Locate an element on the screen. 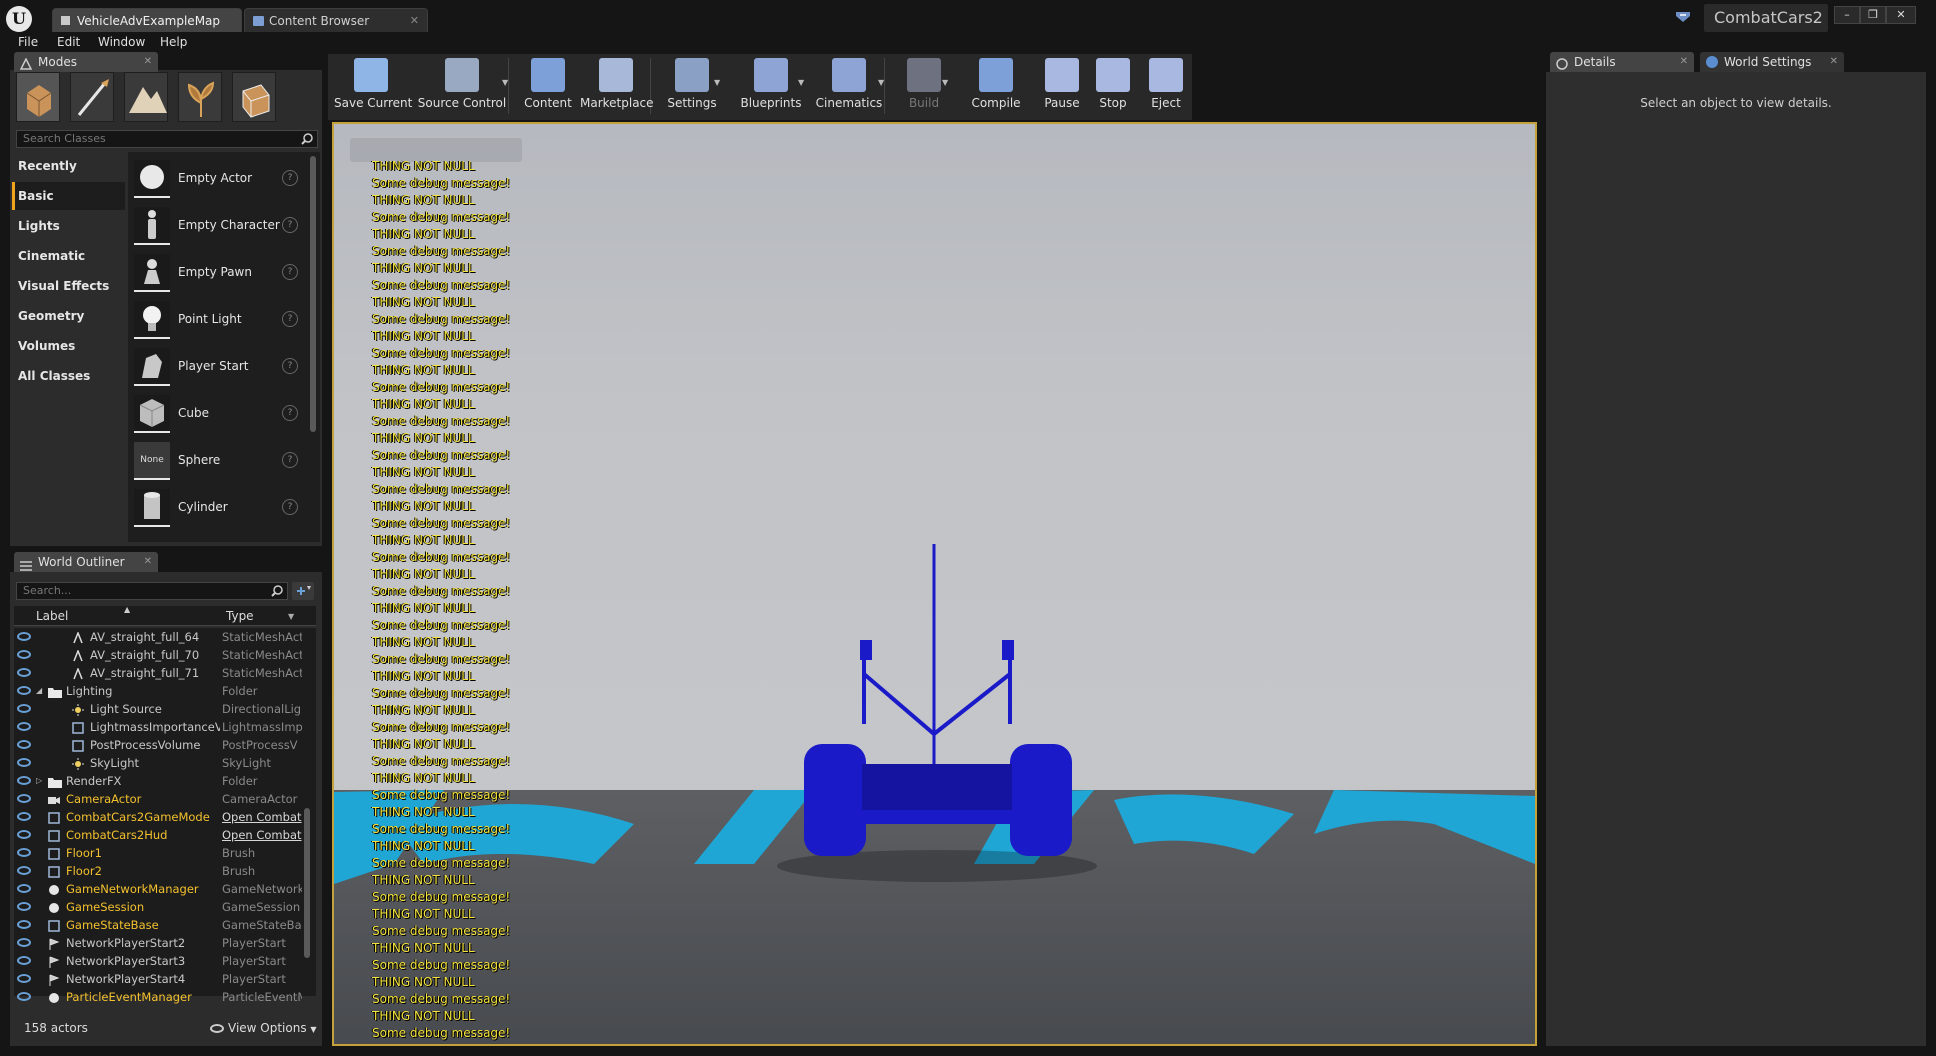  view-options-button: View Options ▼ is located at coordinates (262, 1029).